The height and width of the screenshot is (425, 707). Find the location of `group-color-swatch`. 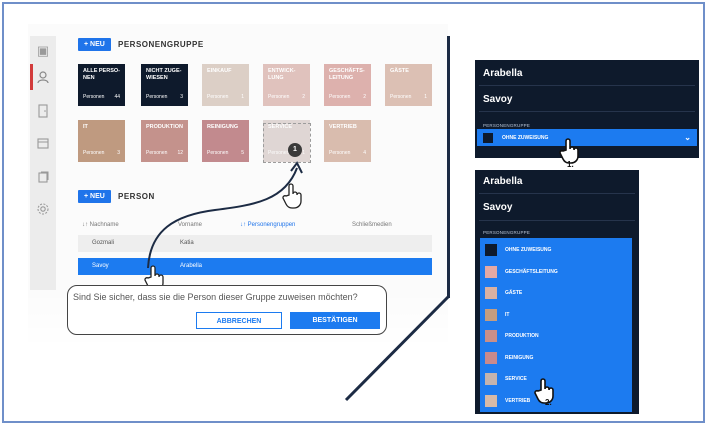

group-color-swatch is located at coordinates (488, 138).